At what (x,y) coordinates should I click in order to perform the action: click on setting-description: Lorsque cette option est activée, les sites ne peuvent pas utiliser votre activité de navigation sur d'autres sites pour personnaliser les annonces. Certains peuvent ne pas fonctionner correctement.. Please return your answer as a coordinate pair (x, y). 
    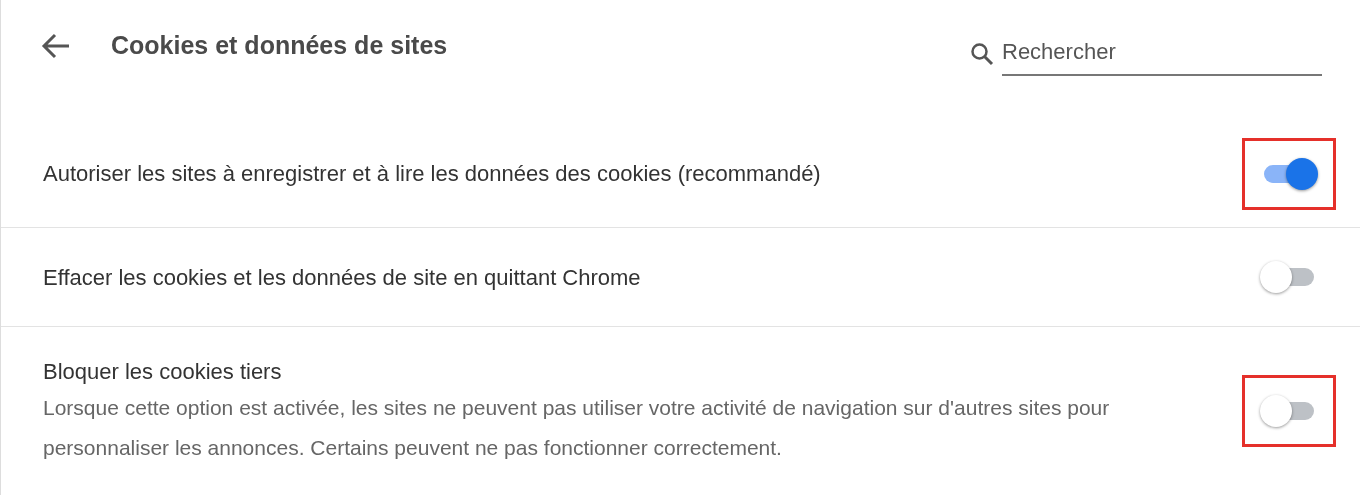
    Looking at the image, I should click on (577, 427).